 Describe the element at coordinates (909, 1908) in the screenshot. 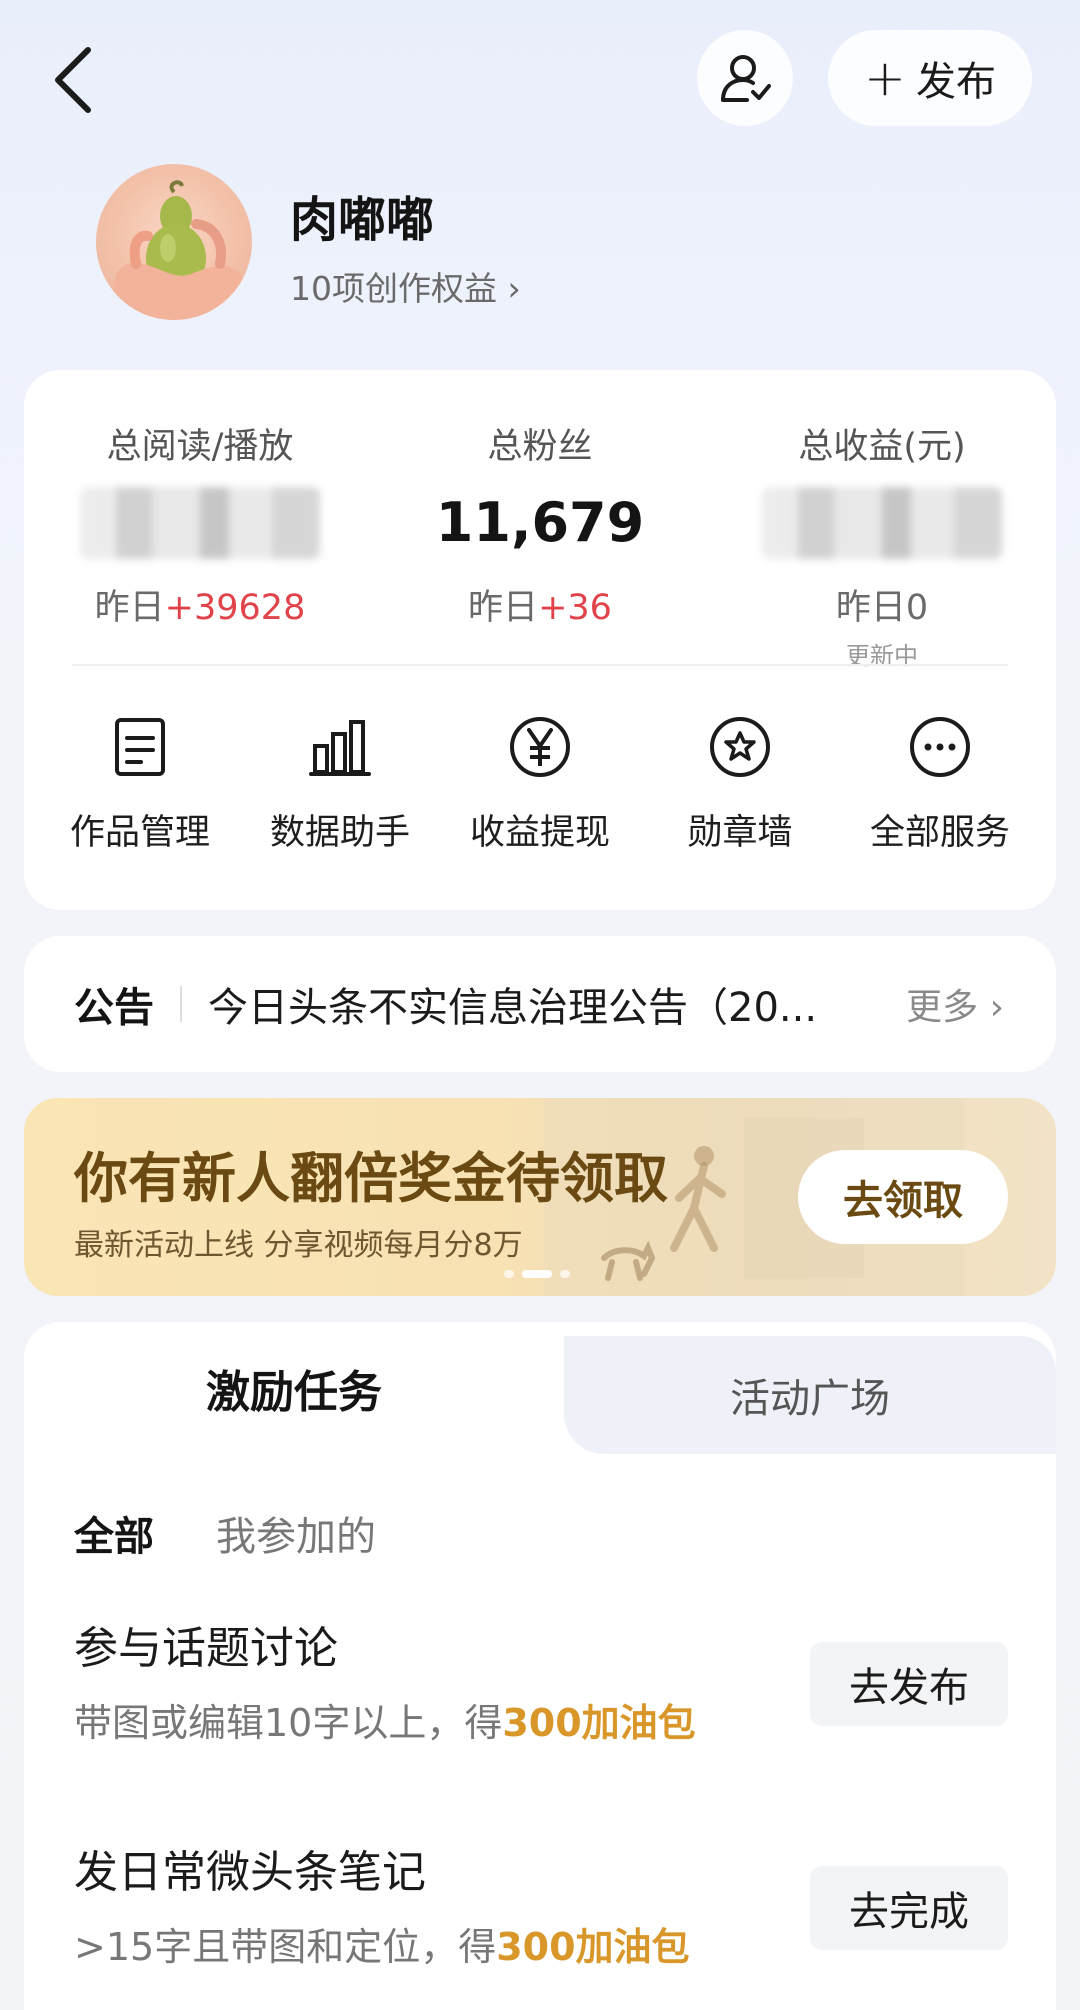

I see `task-action-button: 去完成` at that location.